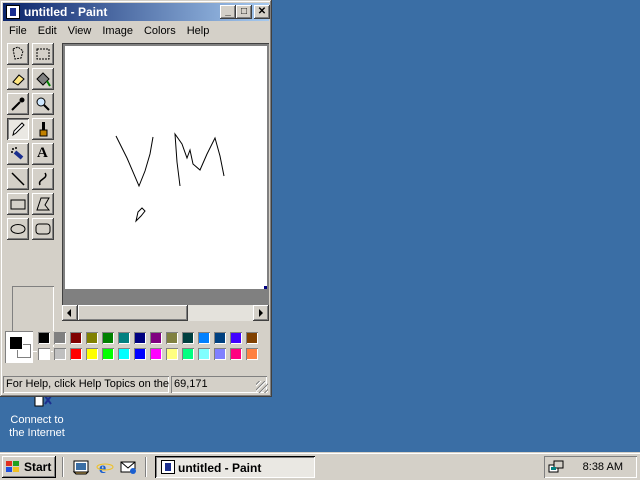 The image size is (640, 480). What do you see at coordinates (140, 215) in the screenshot?
I see `pencil-cursor-icon` at bounding box center [140, 215].